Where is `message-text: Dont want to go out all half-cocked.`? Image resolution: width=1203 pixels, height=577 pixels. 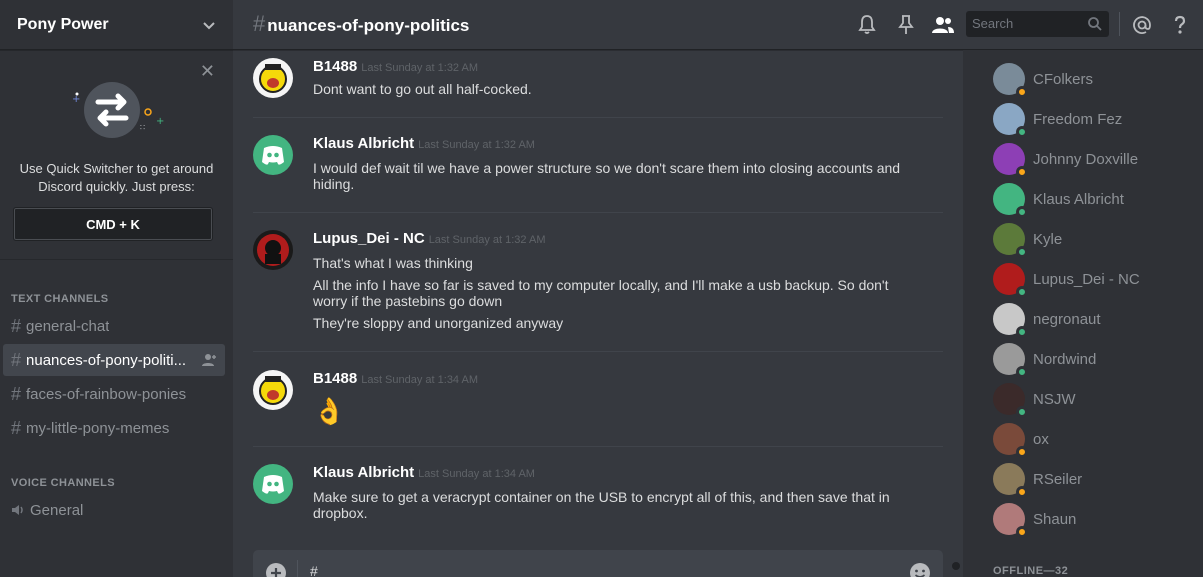
message-text: Dont want to go out all half-cocked. is located at coordinates (422, 89).